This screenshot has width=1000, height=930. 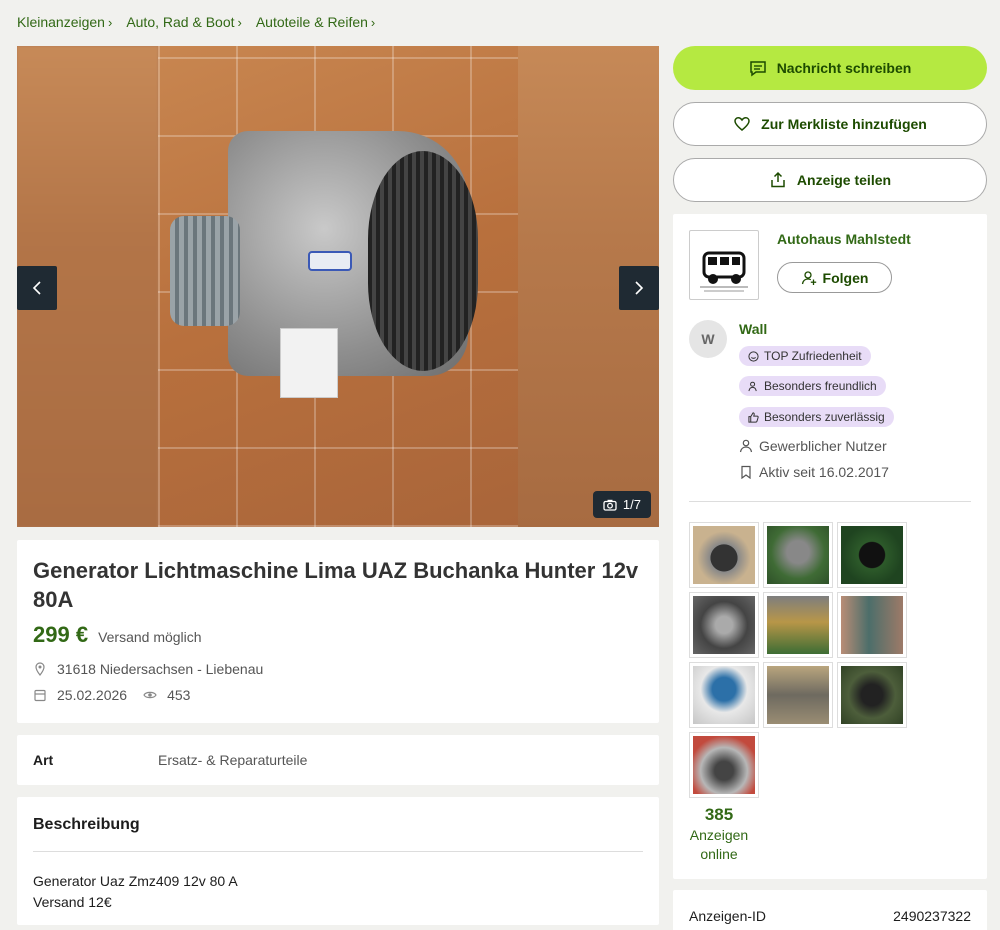 I want to click on heart-icon, so click(x=742, y=124).